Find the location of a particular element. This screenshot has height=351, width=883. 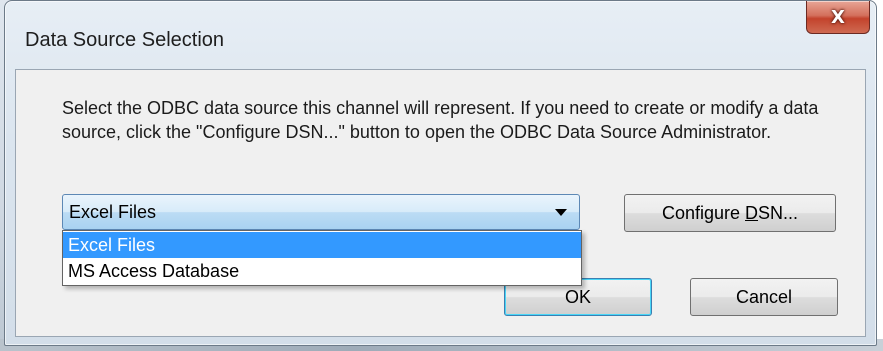

data-source-dropdown-list: Excel Files MS Access Database is located at coordinates (322, 258).